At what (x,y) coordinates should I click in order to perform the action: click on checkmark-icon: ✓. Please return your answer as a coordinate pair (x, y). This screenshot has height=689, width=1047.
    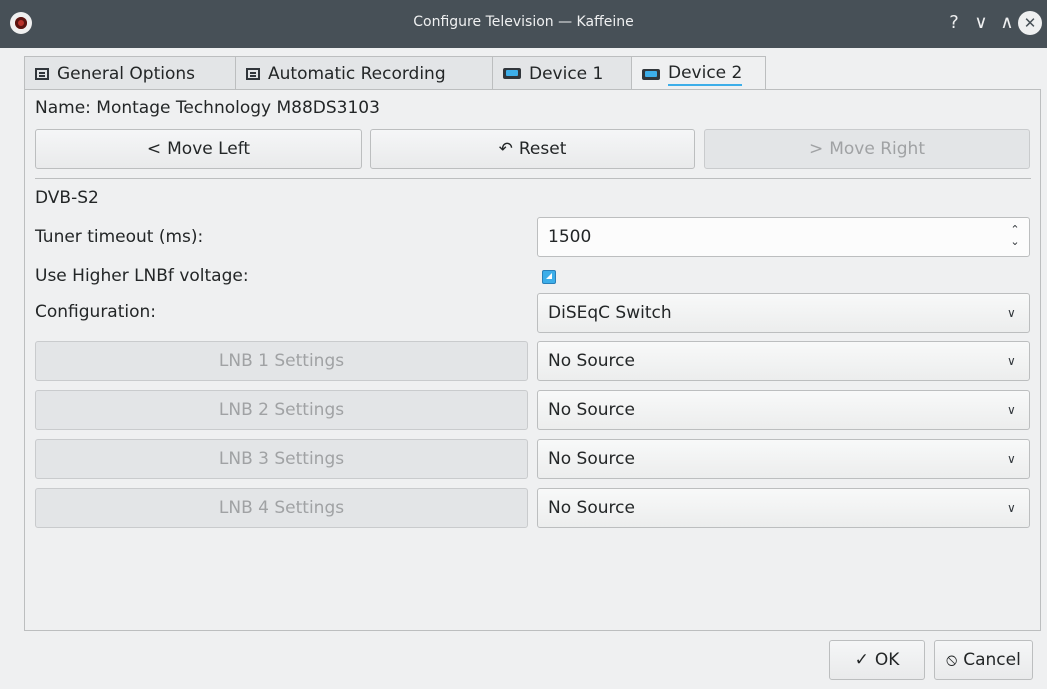
    Looking at the image, I should click on (861, 660).